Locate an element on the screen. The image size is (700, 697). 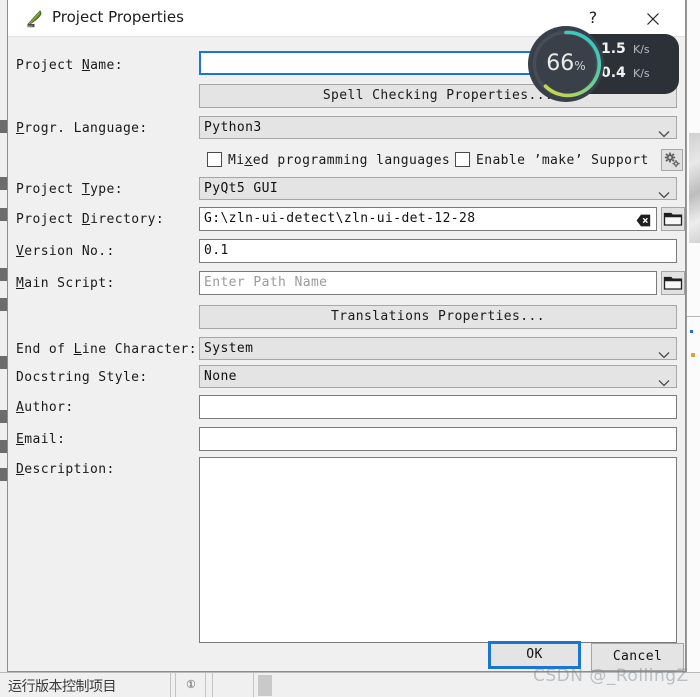
main-script-placeholder: Enter Path Name is located at coordinates (266, 282).